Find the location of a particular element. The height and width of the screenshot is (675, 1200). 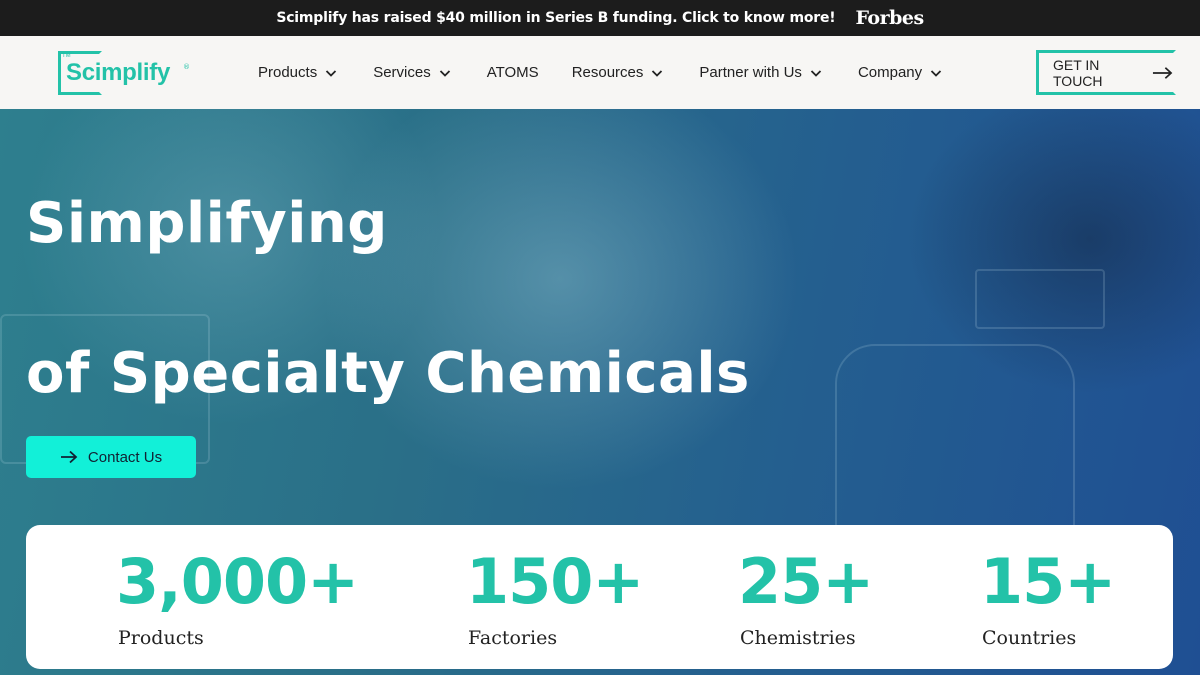

nav-item-company: Company is located at coordinates (900, 72).